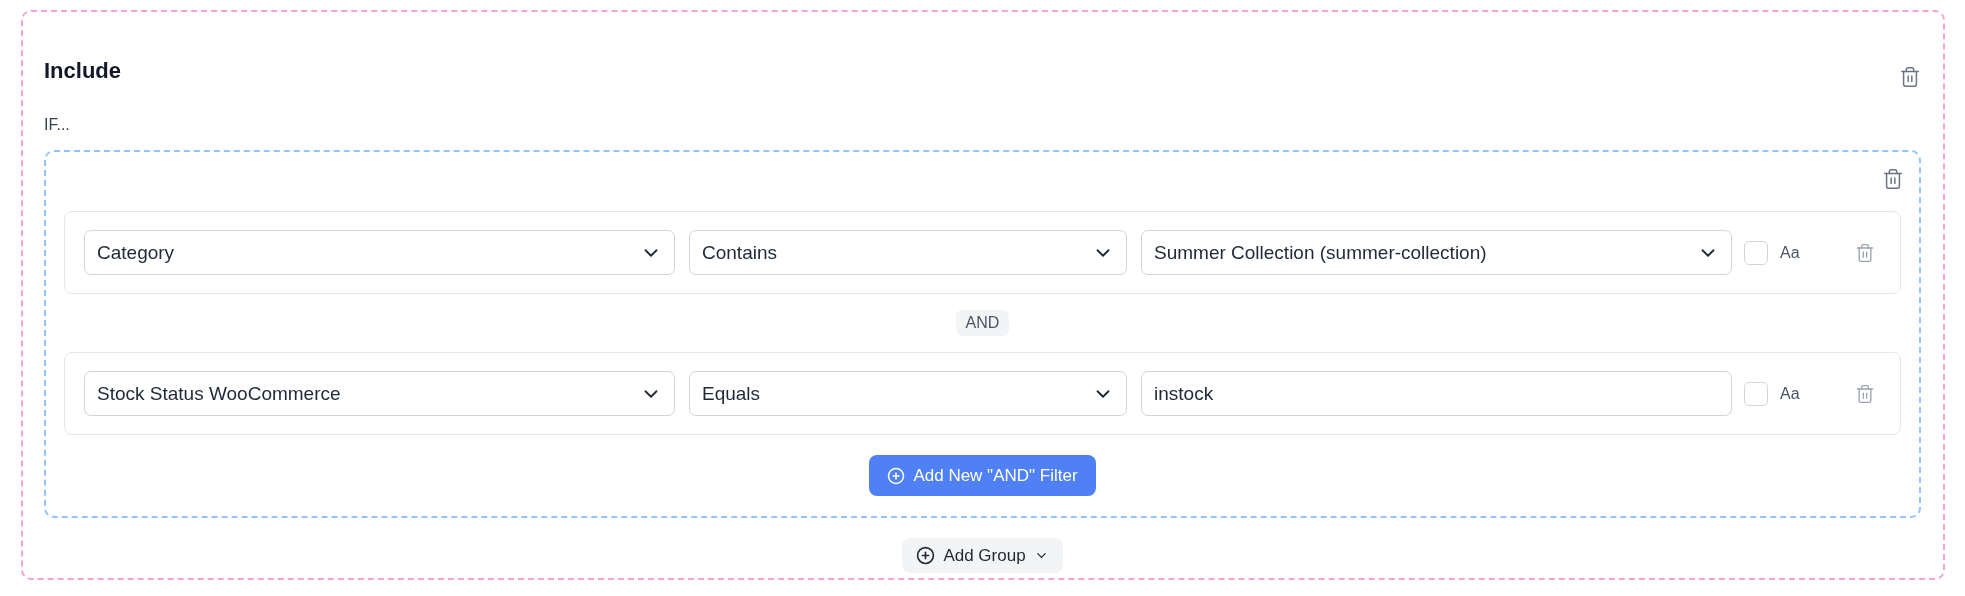 The height and width of the screenshot is (596, 1965). What do you see at coordinates (982, 555) in the screenshot?
I see `add-group-button: Add Group` at bounding box center [982, 555].